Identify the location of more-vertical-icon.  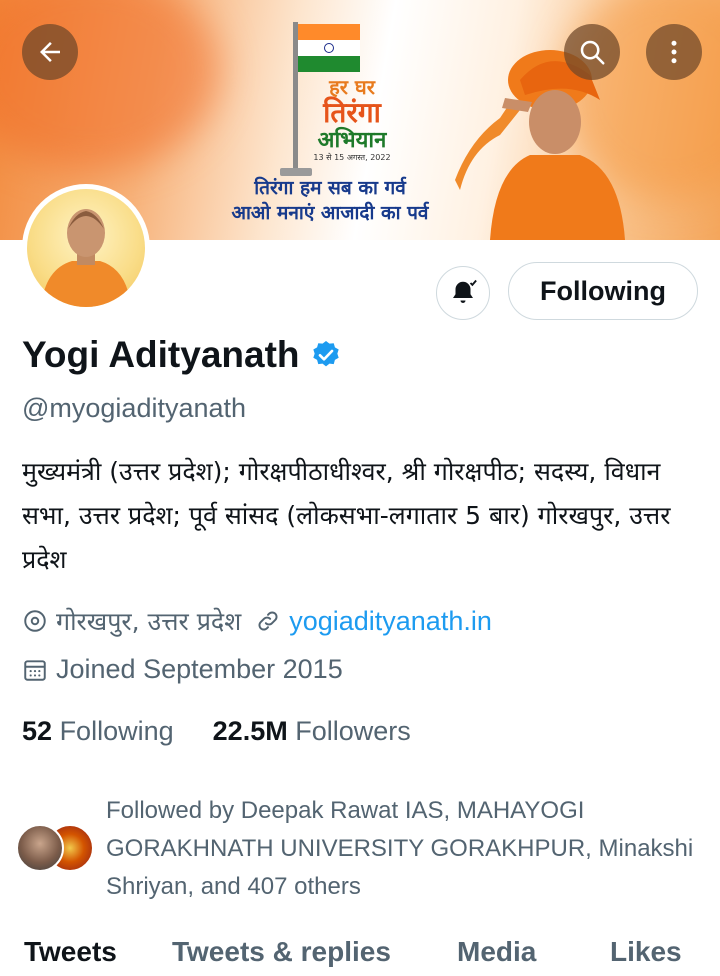
(674, 52).